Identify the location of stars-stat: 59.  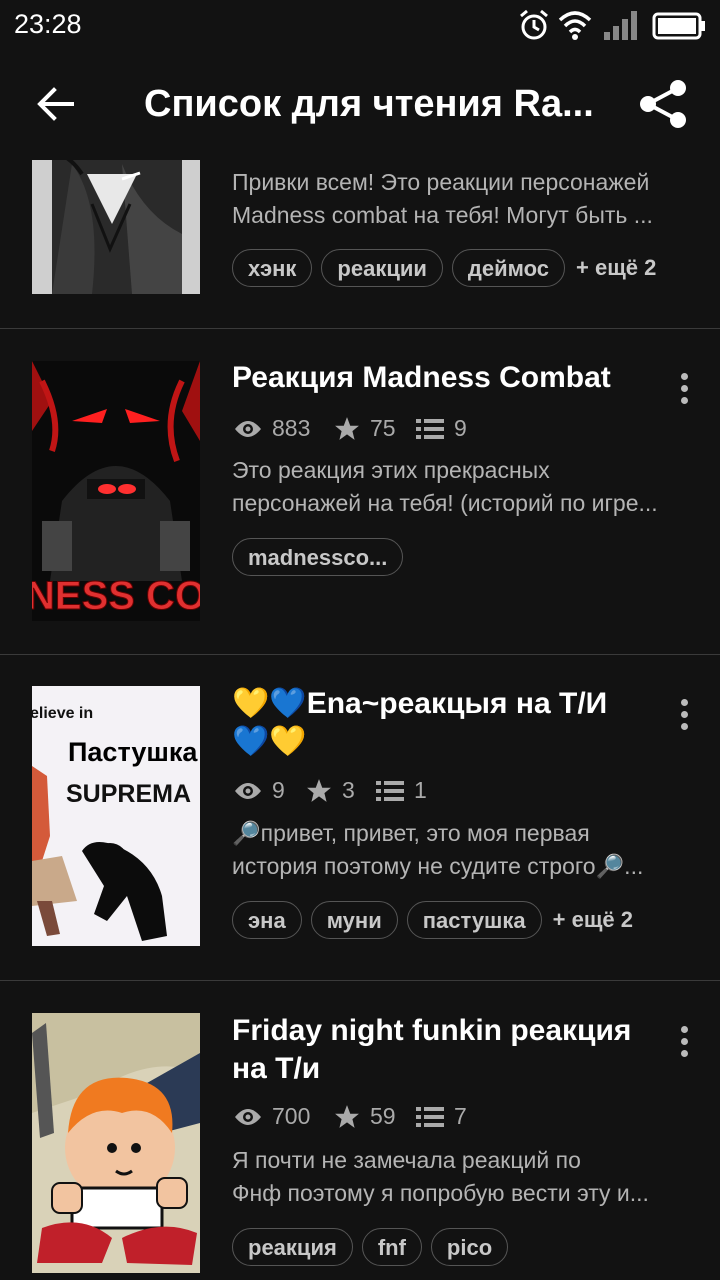
(365, 1116).